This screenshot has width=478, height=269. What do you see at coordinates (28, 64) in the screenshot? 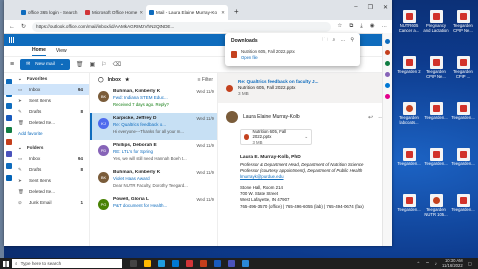
I see `mail-icon: ✉` at bounding box center [28, 64].